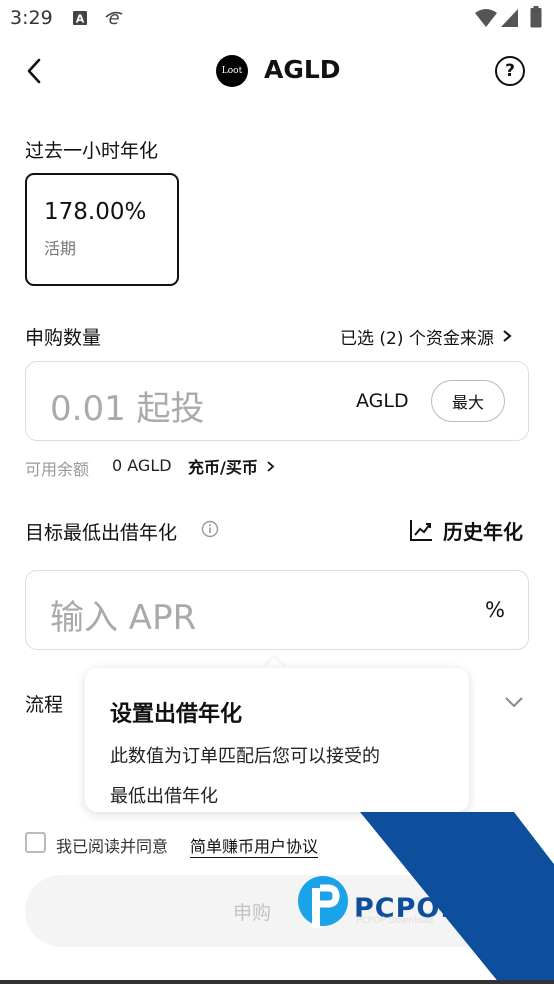  What do you see at coordinates (382, 401) in the screenshot?
I see `amount-currency: AGLD` at bounding box center [382, 401].